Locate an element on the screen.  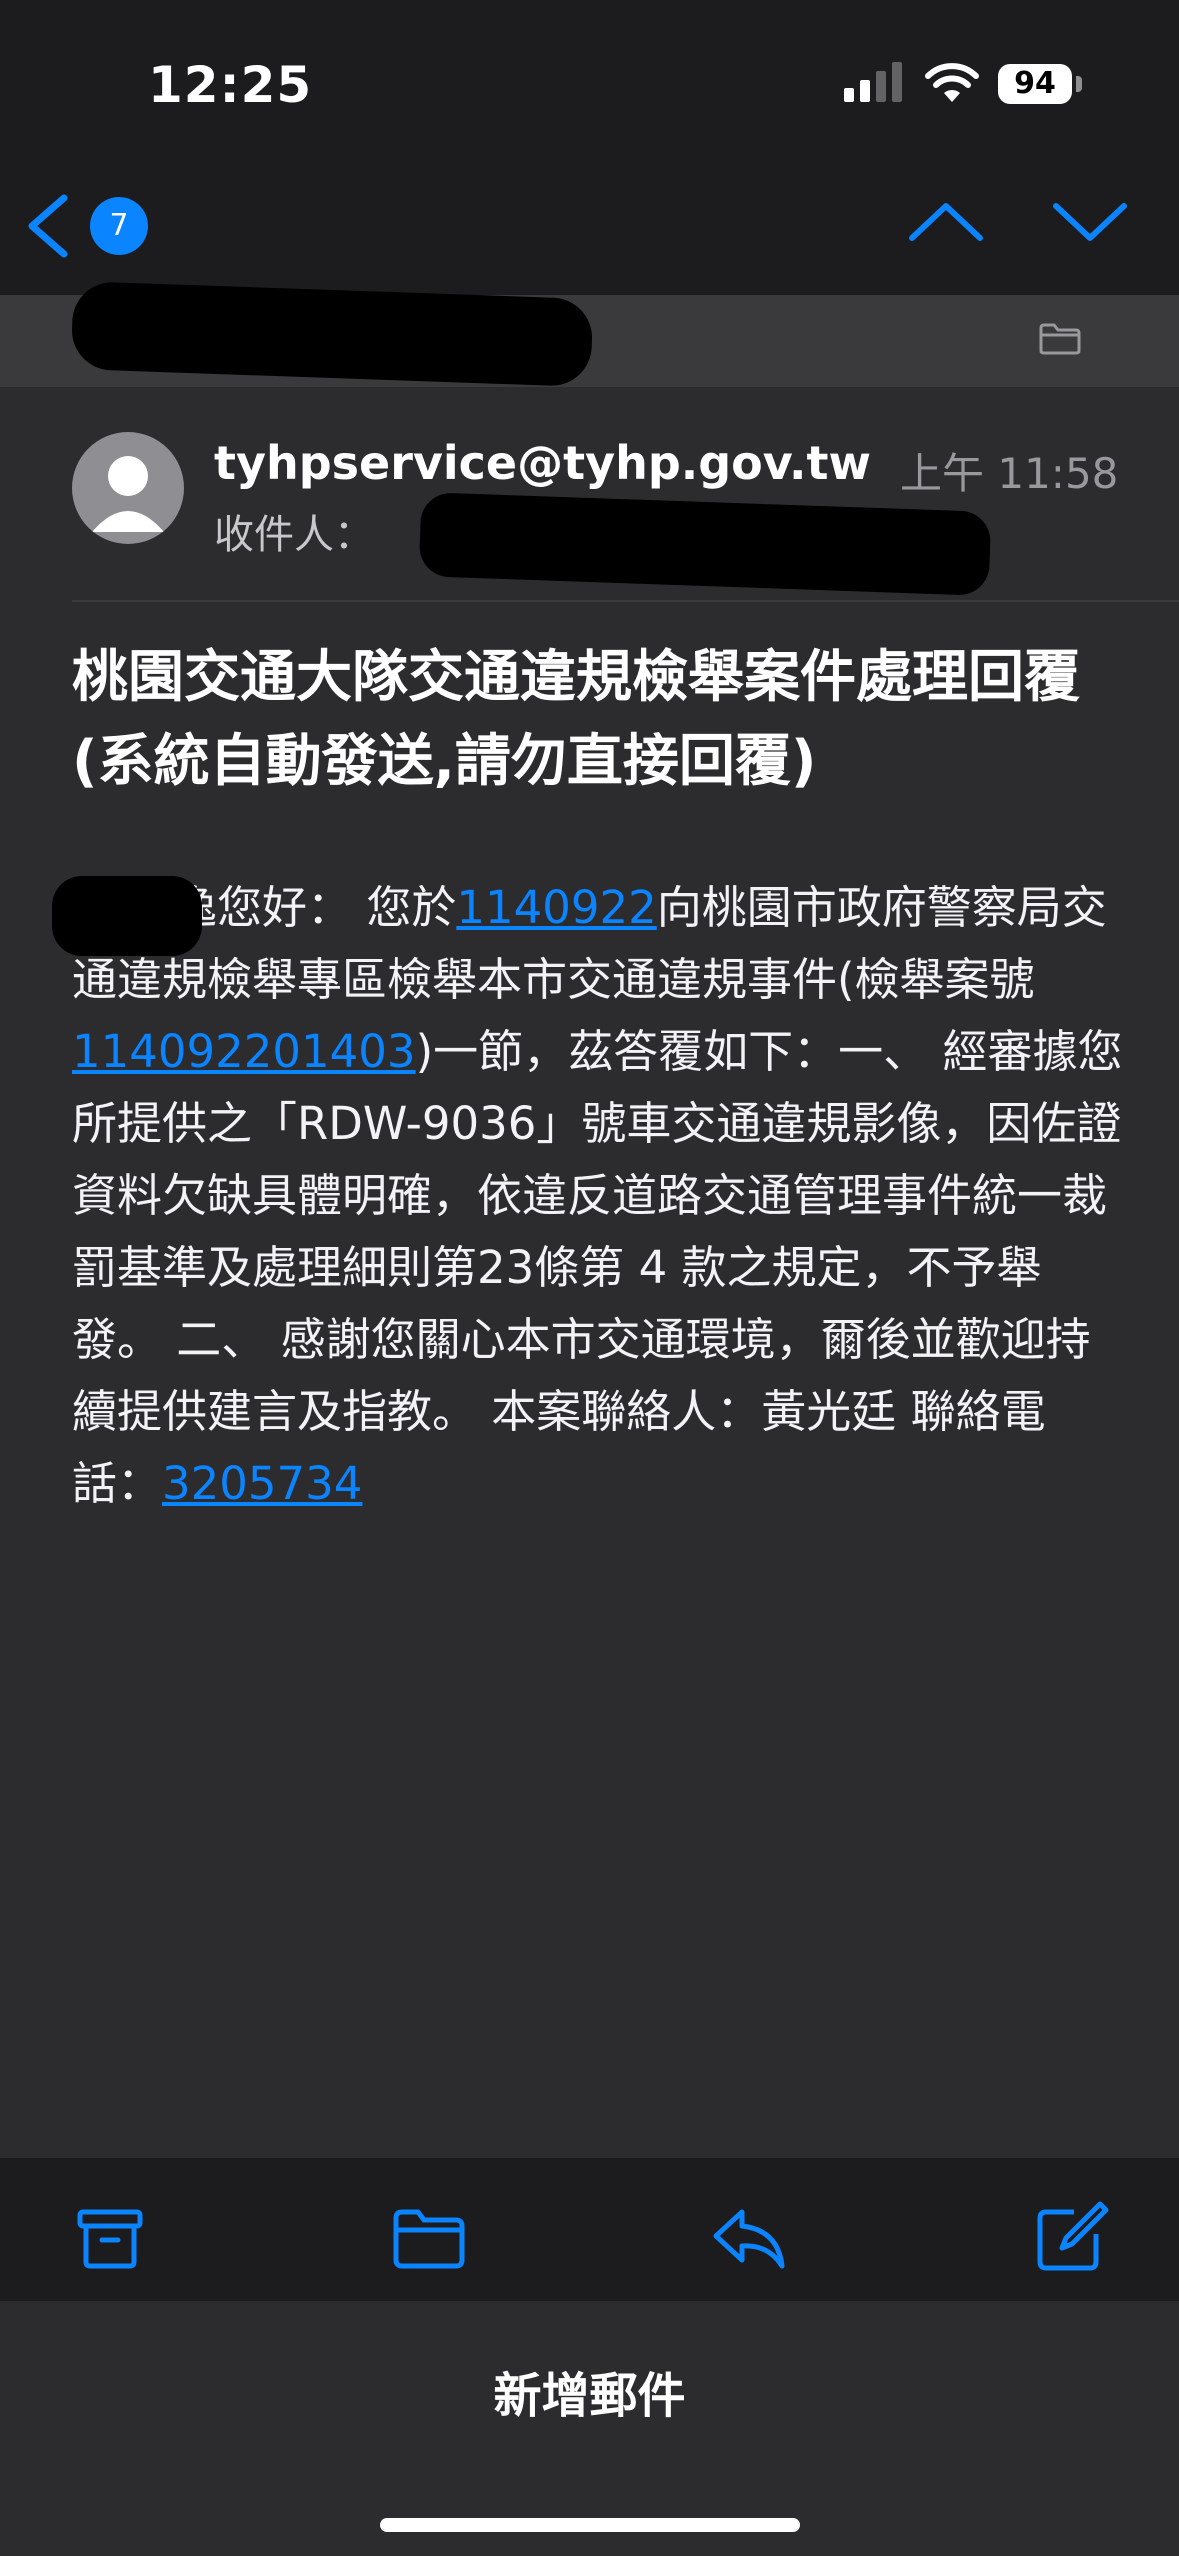
reply-button is located at coordinates (750, 2238).